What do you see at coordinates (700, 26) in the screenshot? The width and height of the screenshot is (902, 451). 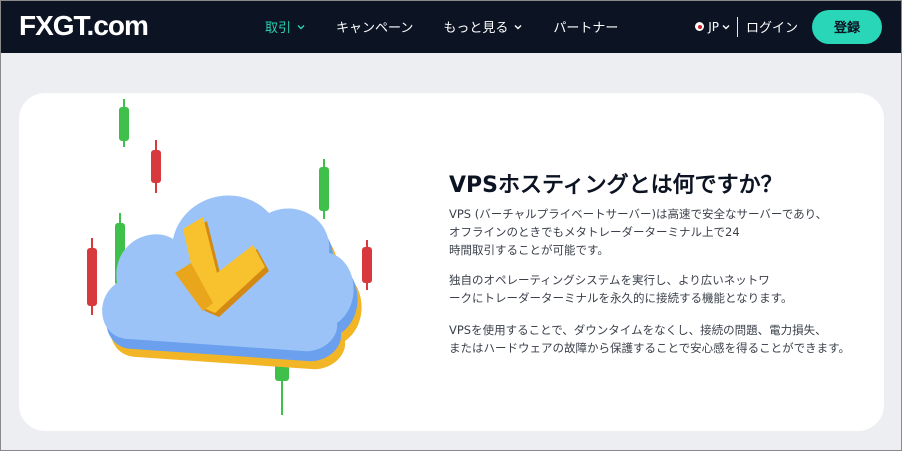 I see `japan-flag-icon` at bounding box center [700, 26].